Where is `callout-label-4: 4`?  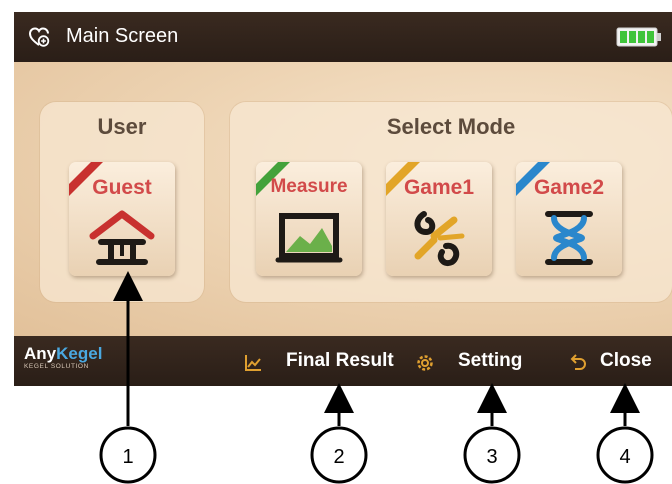
callout-label-4: 4 is located at coordinates (625, 457).